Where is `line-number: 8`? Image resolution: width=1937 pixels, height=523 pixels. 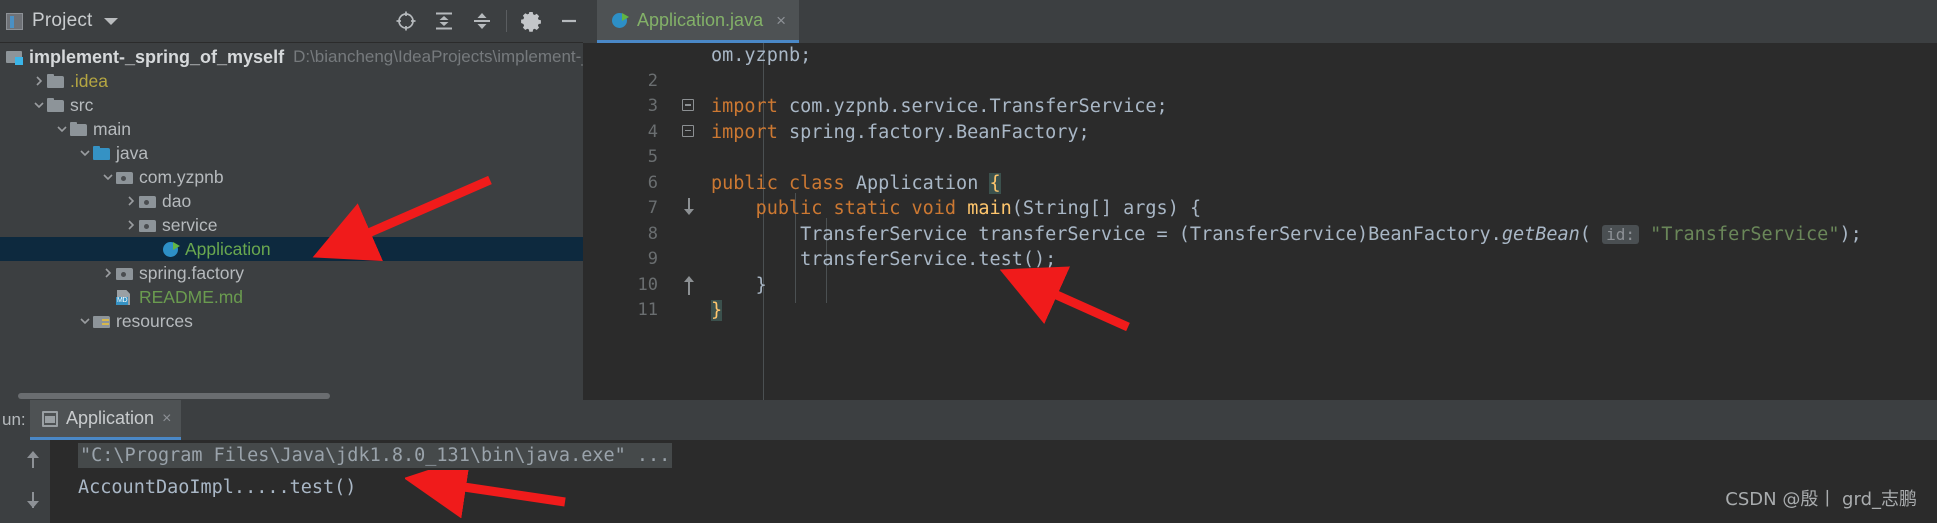 line-number: 8 is located at coordinates (652, 233).